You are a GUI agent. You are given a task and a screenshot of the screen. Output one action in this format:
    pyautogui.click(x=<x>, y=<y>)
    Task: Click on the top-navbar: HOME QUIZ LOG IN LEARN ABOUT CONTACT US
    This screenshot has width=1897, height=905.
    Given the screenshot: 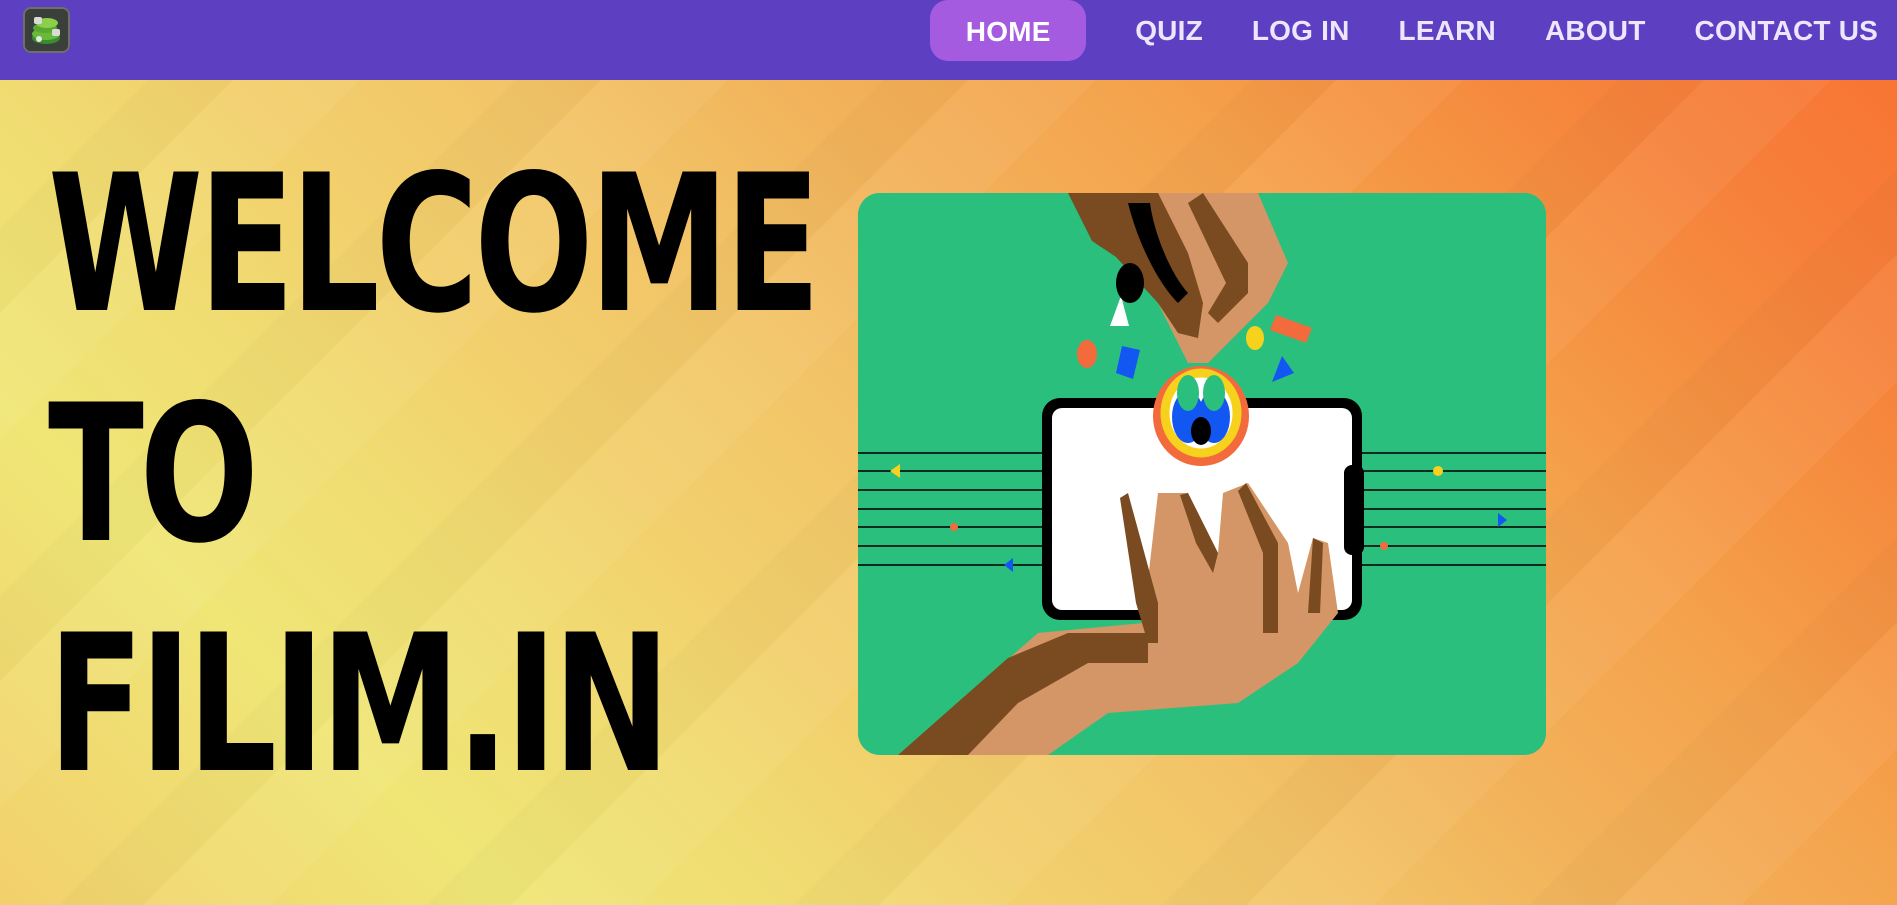 What is the action you would take?
    pyautogui.click(x=948, y=40)
    